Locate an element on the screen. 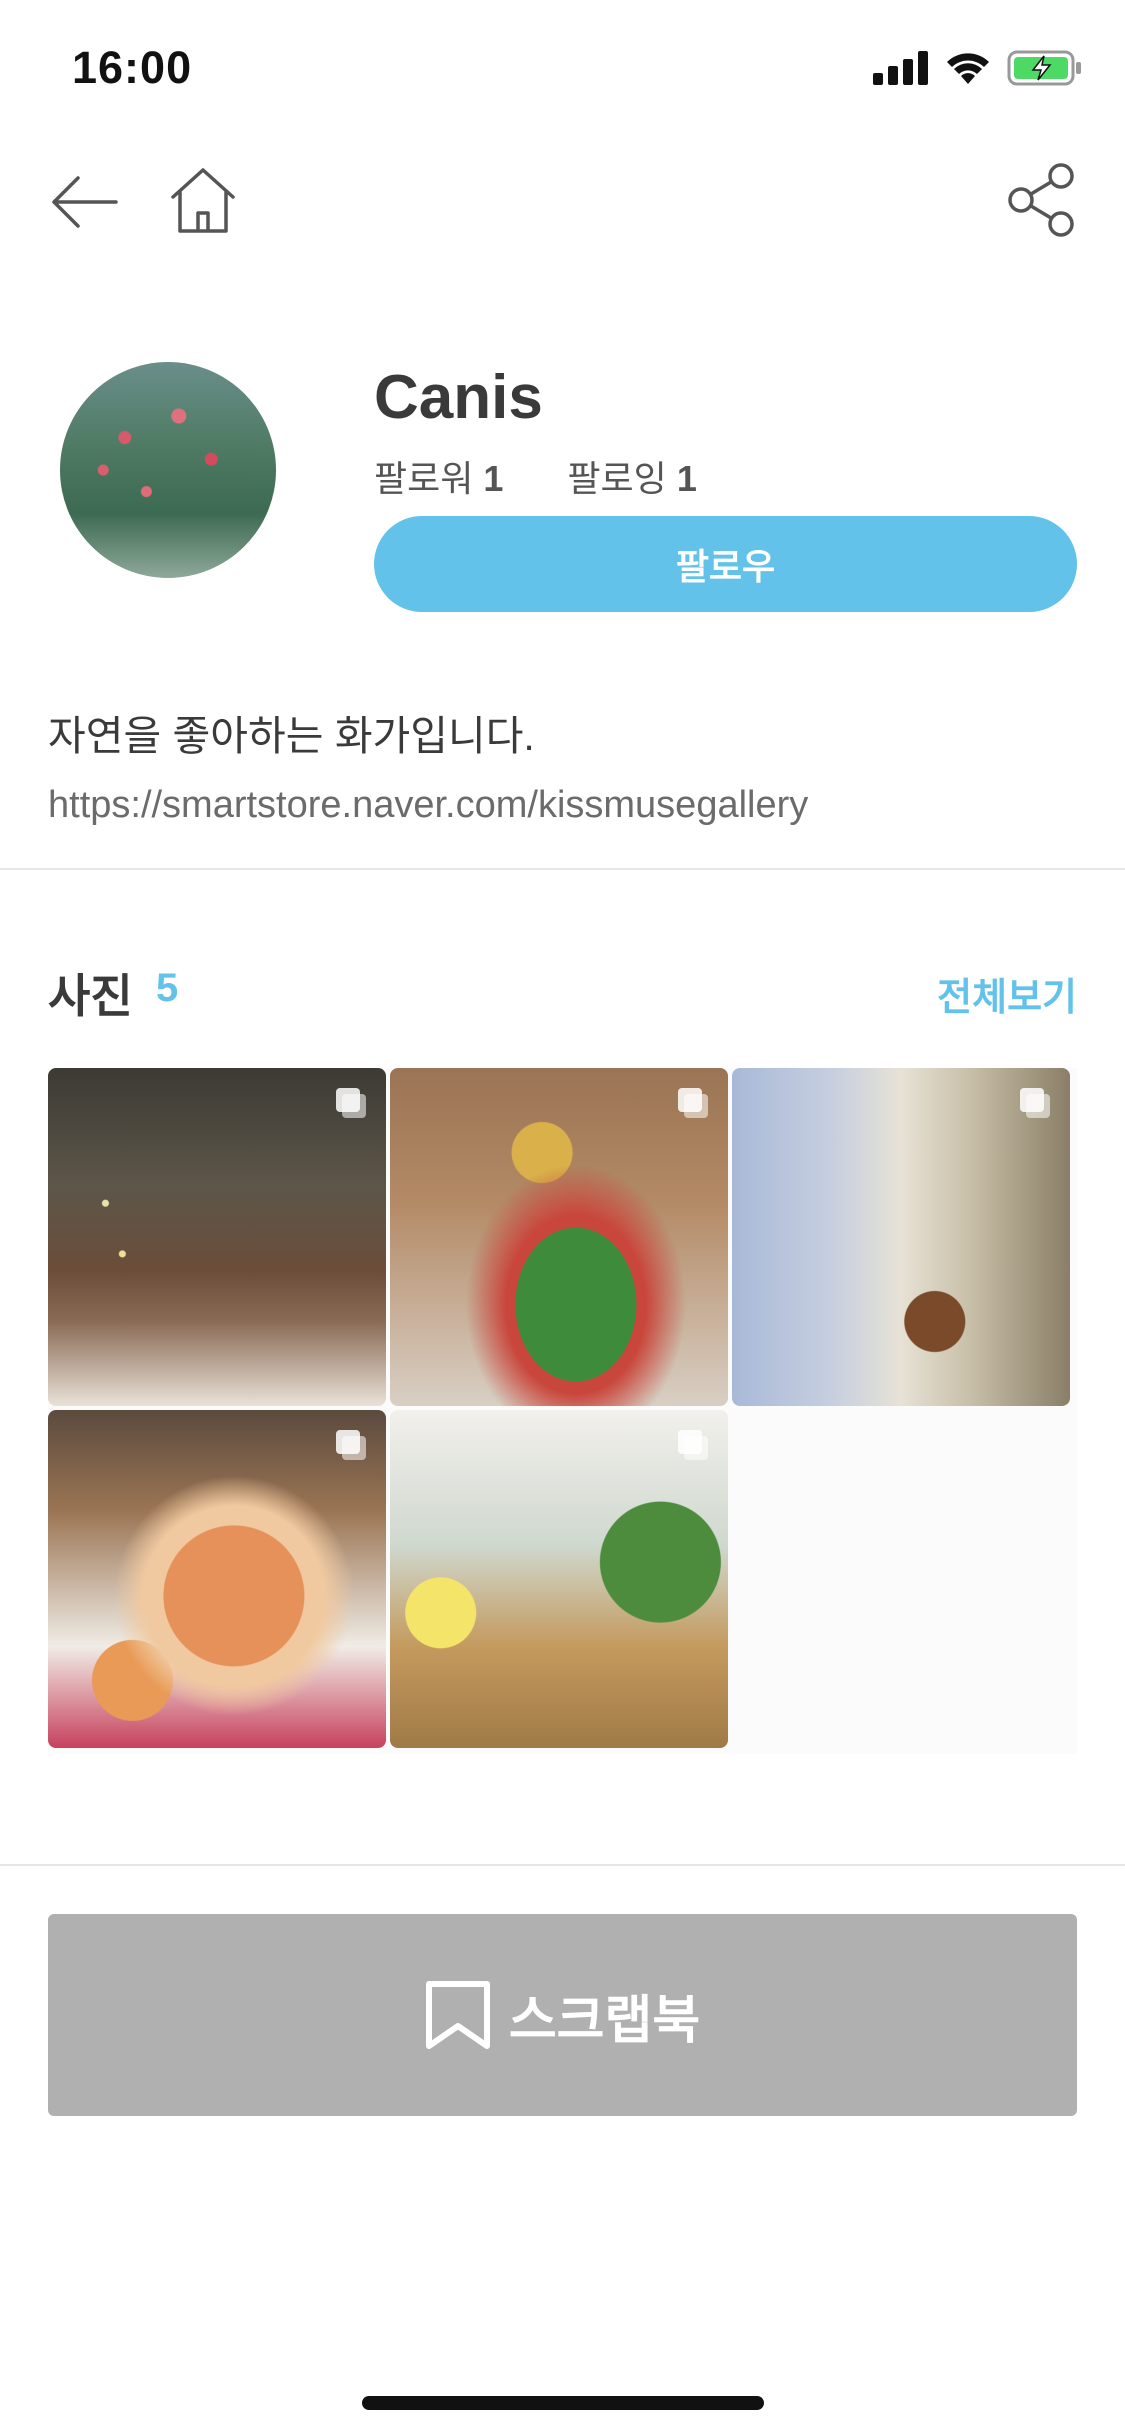 The image size is (1125, 2436). home-icon is located at coordinates (203, 200).